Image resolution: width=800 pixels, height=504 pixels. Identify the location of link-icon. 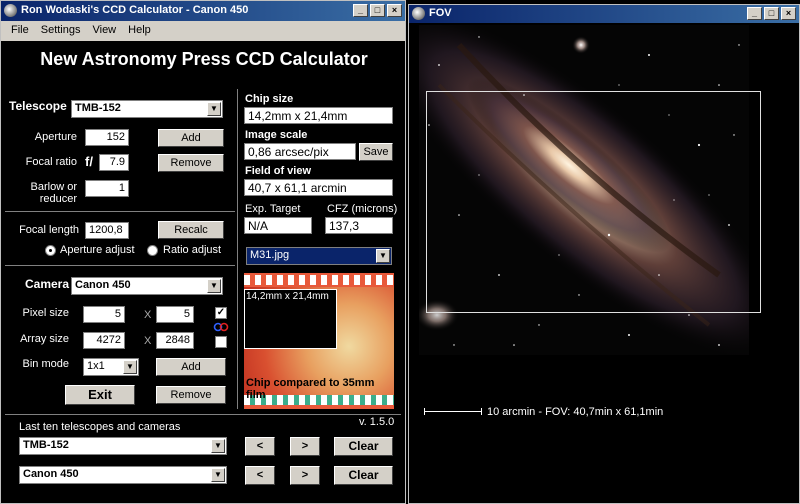
(221, 327).